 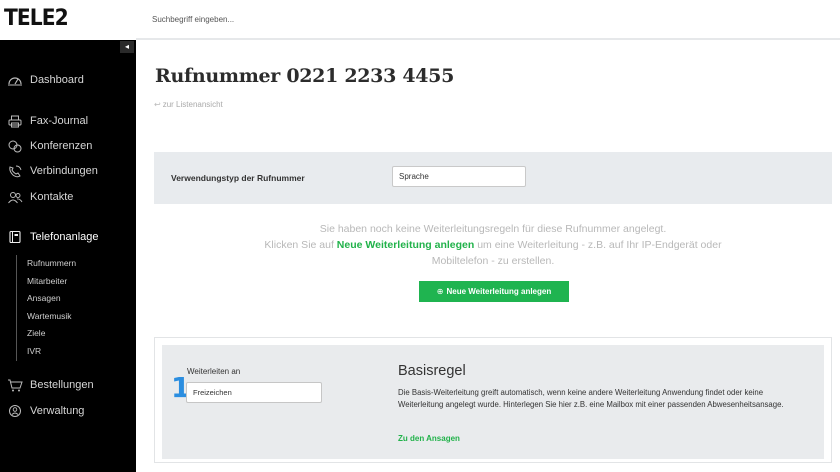 What do you see at coordinates (493, 261) in the screenshot?
I see `message-line-3: Mobiltelefon - zu erstellen.` at bounding box center [493, 261].